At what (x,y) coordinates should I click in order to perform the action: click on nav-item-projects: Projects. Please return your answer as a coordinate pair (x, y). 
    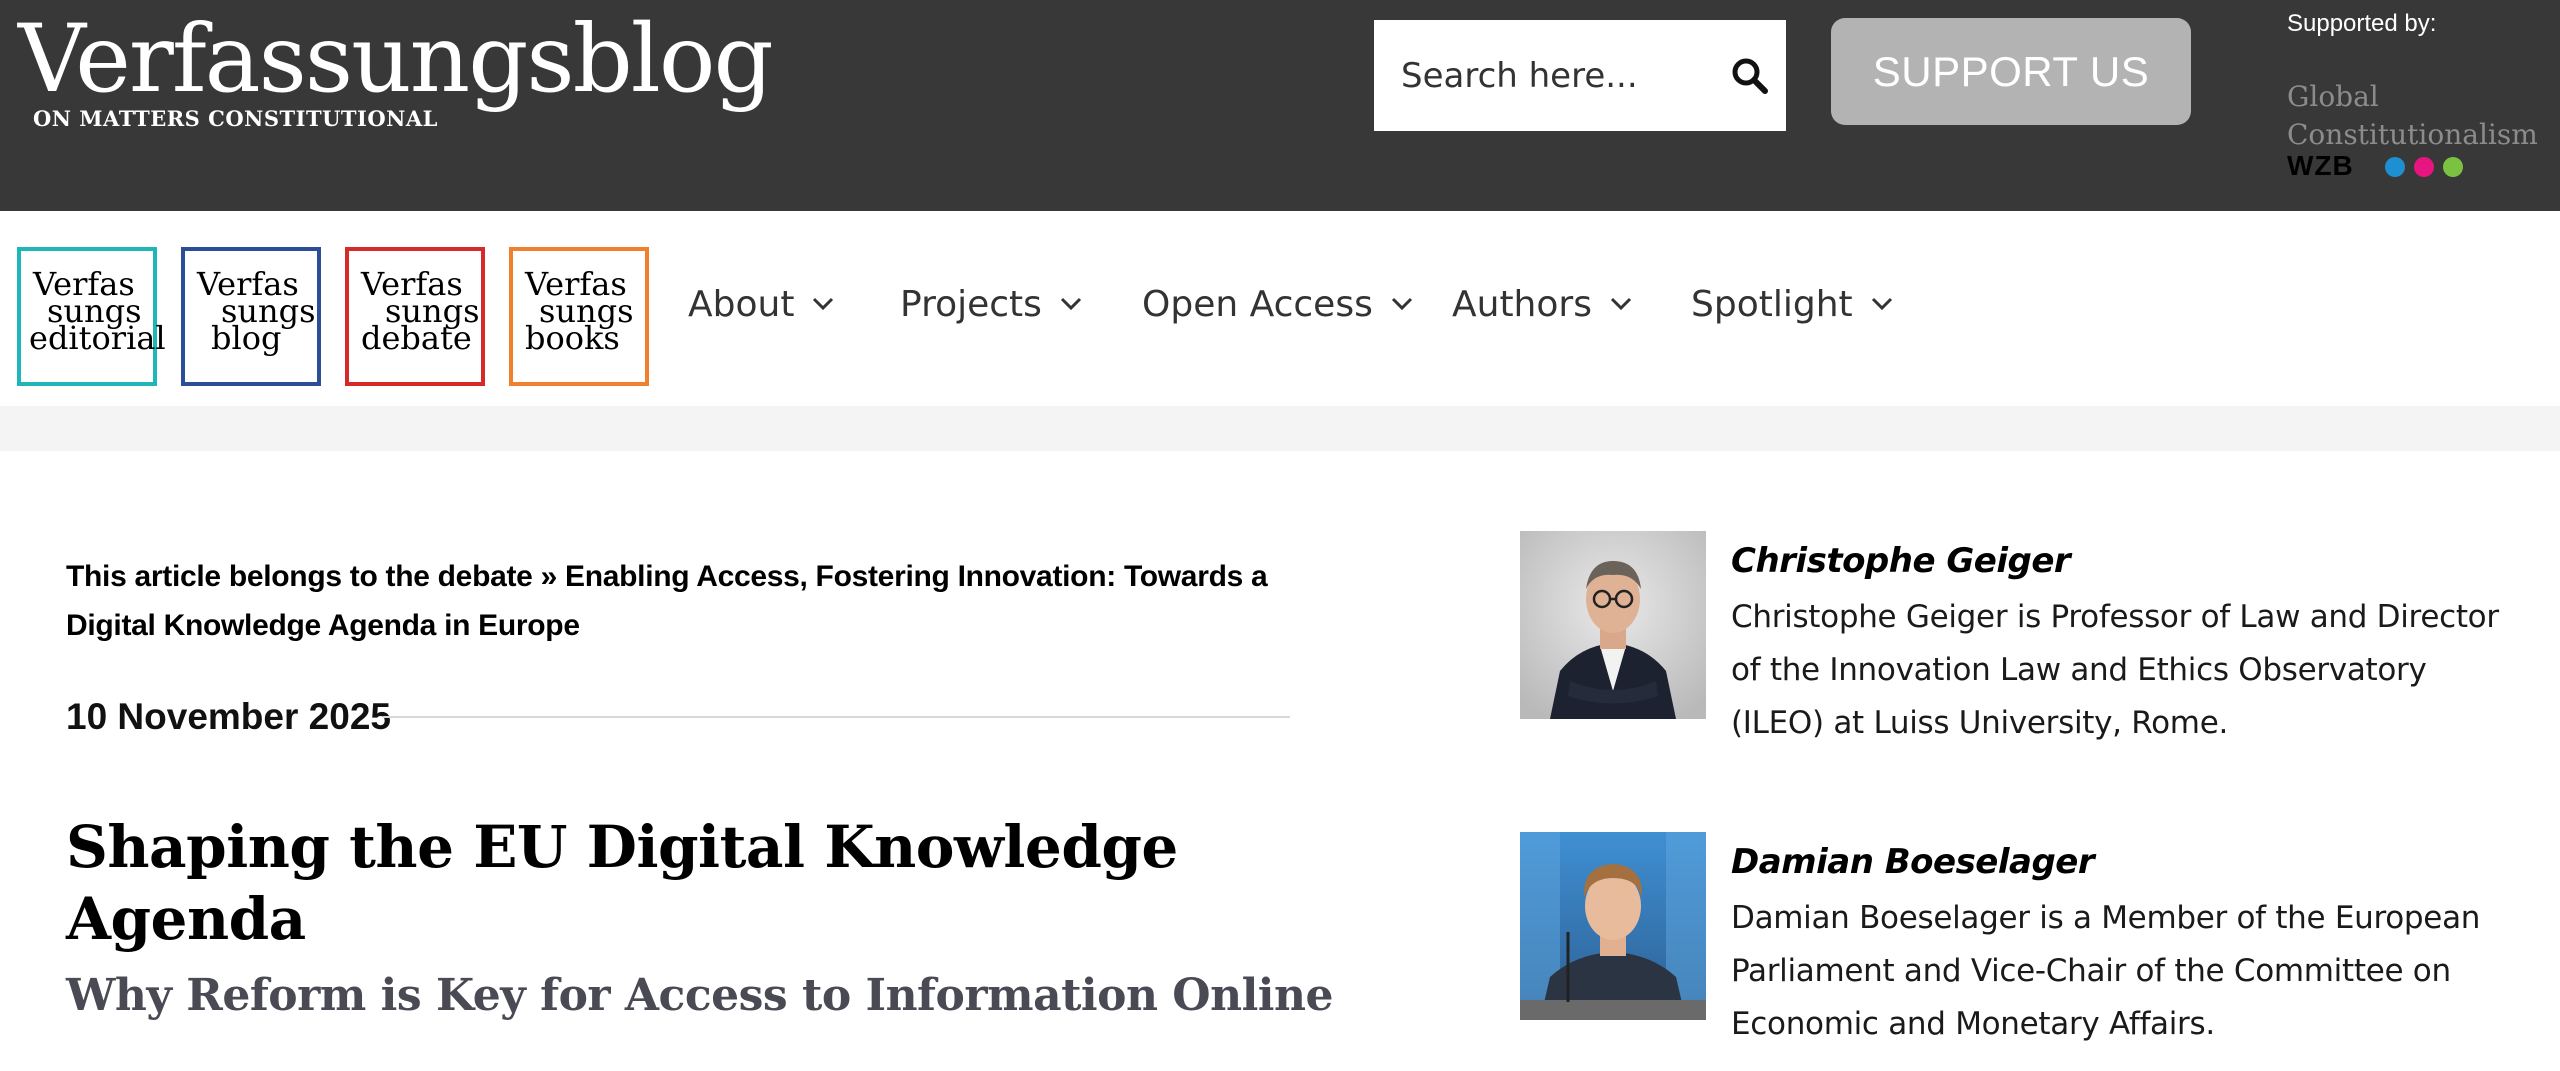
    Looking at the image, I should click on (991, 304).